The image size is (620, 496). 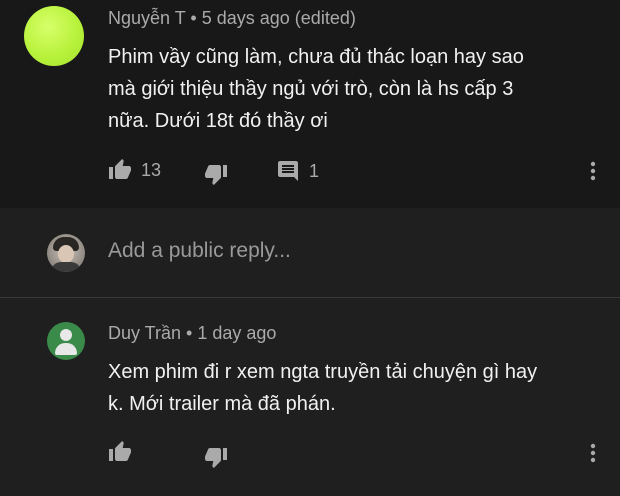 I want to click on reply-count: 1, so click(x=314, y=170).